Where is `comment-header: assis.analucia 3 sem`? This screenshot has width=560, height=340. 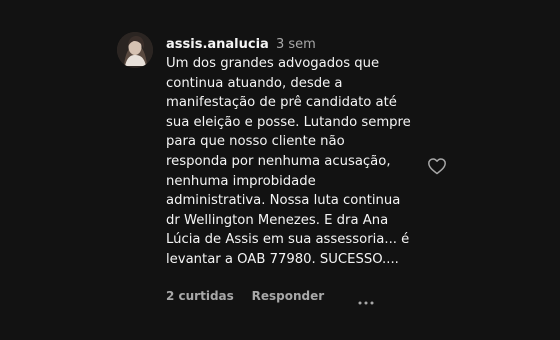 comment-header: assis.analucia 3 sem is located at coordinates (291, 44).